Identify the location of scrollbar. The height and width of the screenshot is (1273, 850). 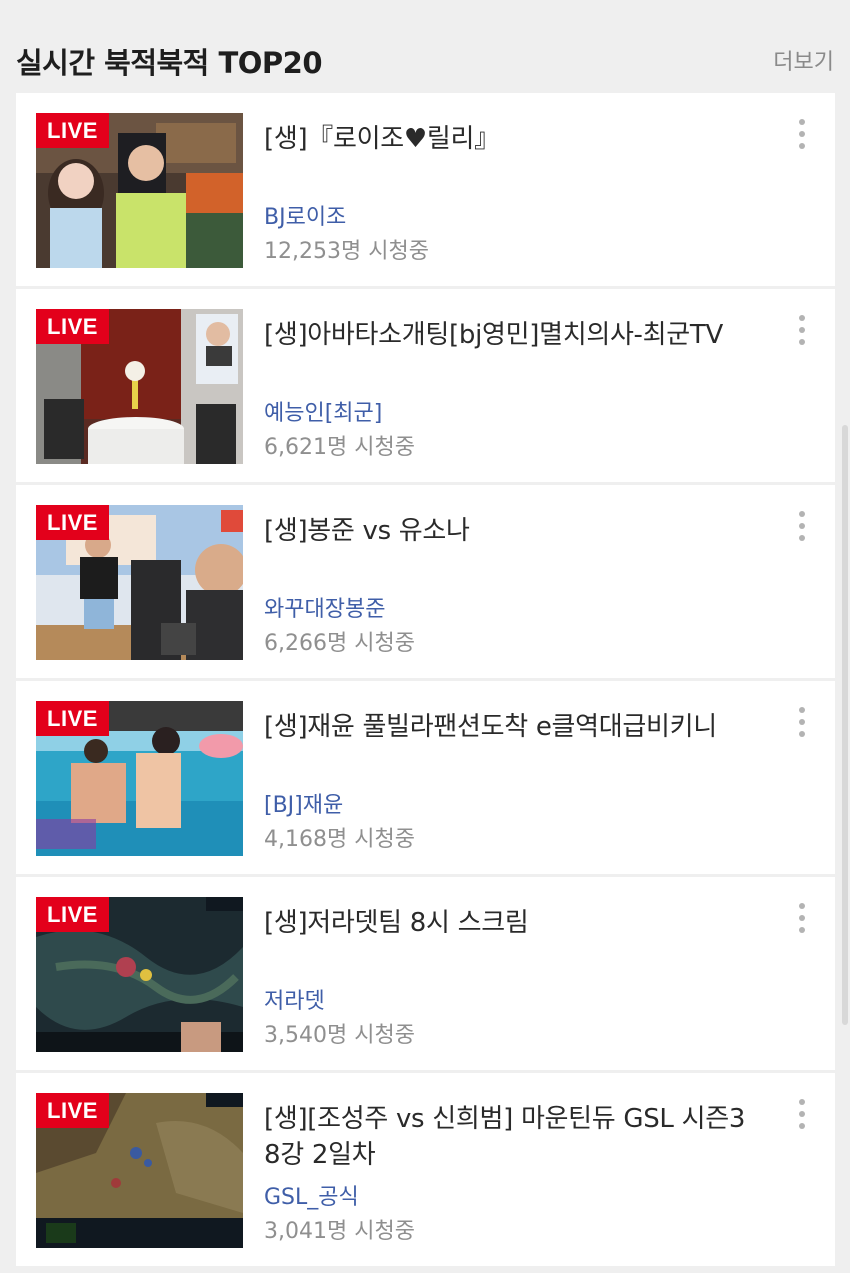
(845, 725).